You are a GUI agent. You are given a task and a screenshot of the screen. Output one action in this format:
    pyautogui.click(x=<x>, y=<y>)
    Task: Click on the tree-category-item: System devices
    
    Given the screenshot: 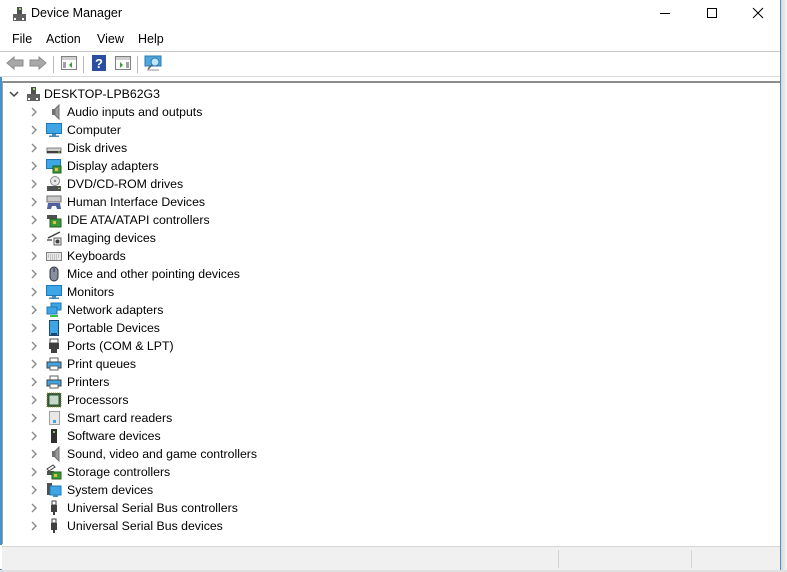 What is the action you would take?
    pyautogui.click(x=91, y=490)
    